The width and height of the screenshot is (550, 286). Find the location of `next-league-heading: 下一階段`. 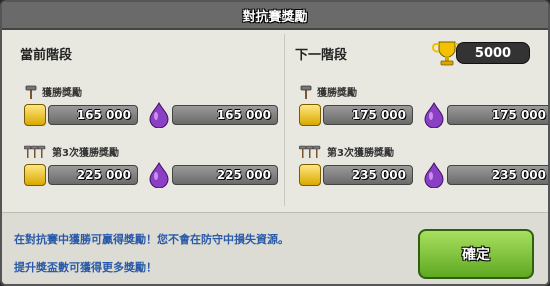

next-league-heading: 下一階段 is located at coordinates (321, 55).